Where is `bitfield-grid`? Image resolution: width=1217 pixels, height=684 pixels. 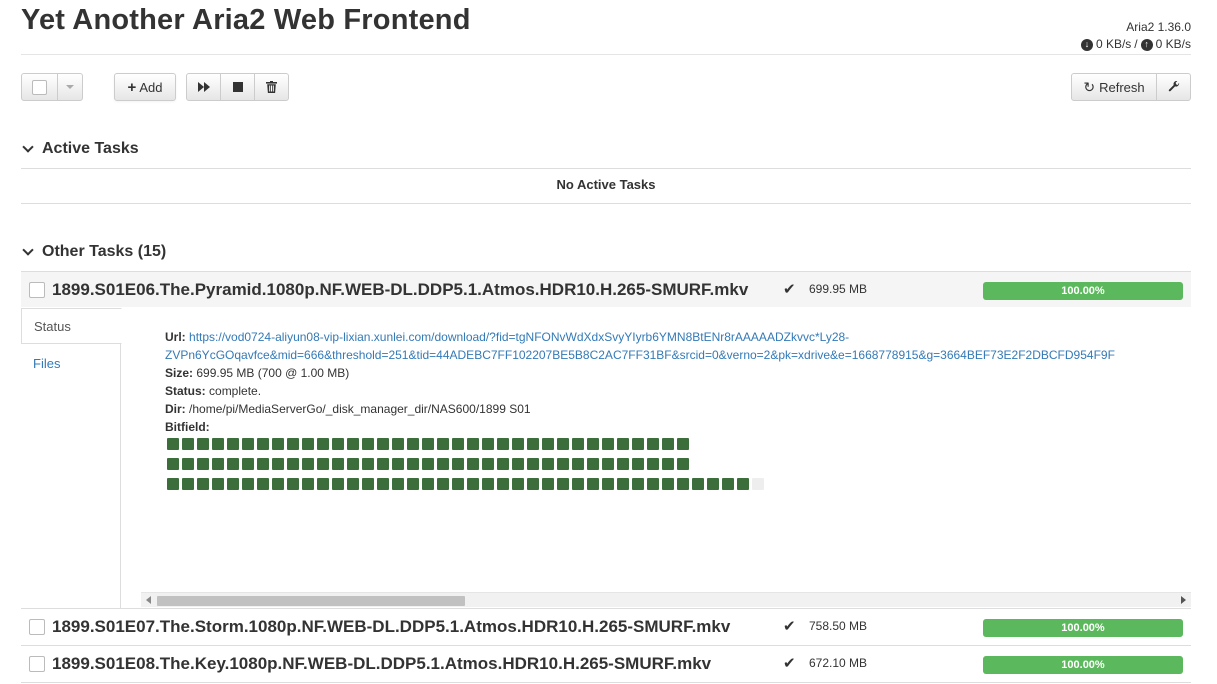
bitfield-grid is located at coordinates (682, 466).